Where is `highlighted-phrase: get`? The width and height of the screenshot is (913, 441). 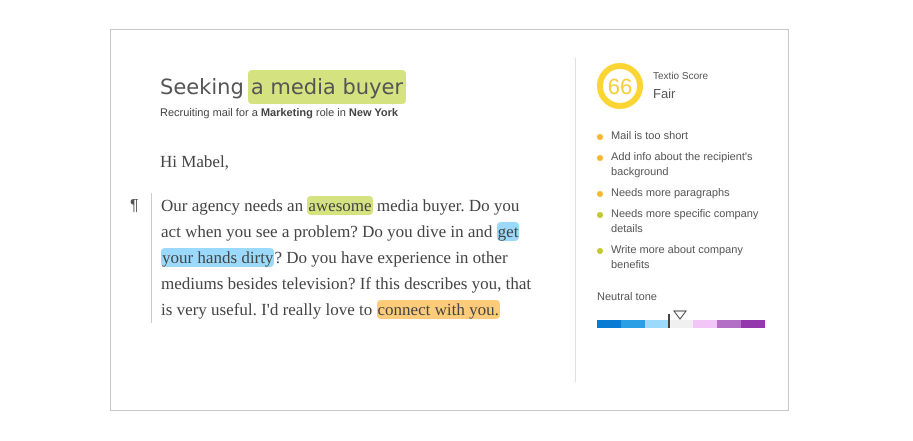
highlighted-phrase: get is located at coordinates (508, 231).